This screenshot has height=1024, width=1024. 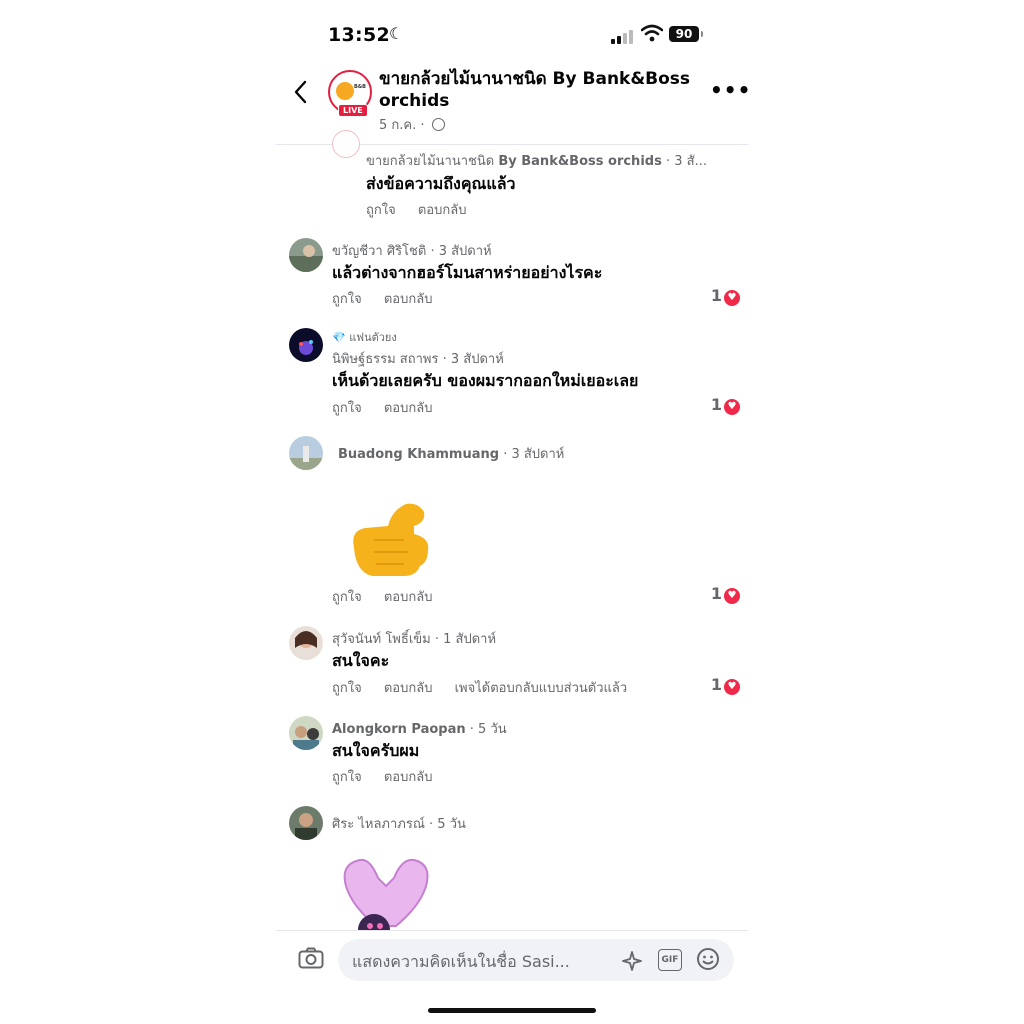 What do you see at coordinates (361, 660) in the screenshot?
I see `comment-text: สนใจคะ` at bounding box center [361, 660].